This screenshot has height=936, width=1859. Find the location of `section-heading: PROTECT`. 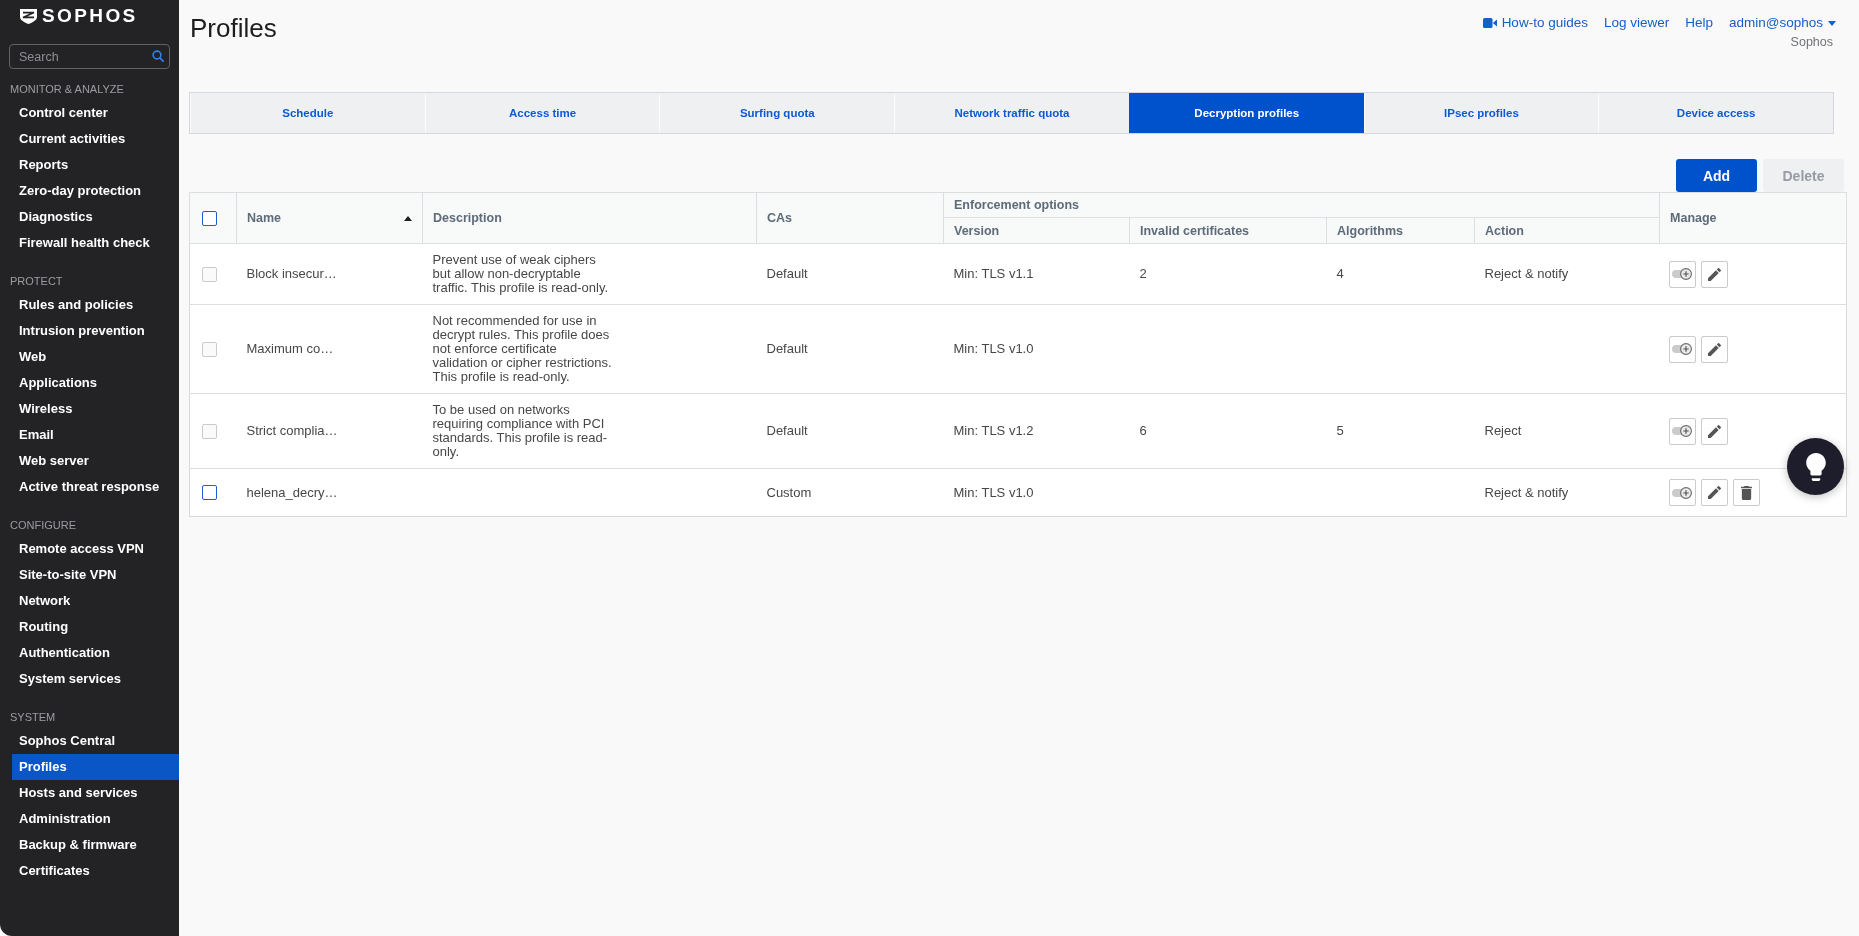

section-heading: PROTECT is located at coordinates (36, 281).